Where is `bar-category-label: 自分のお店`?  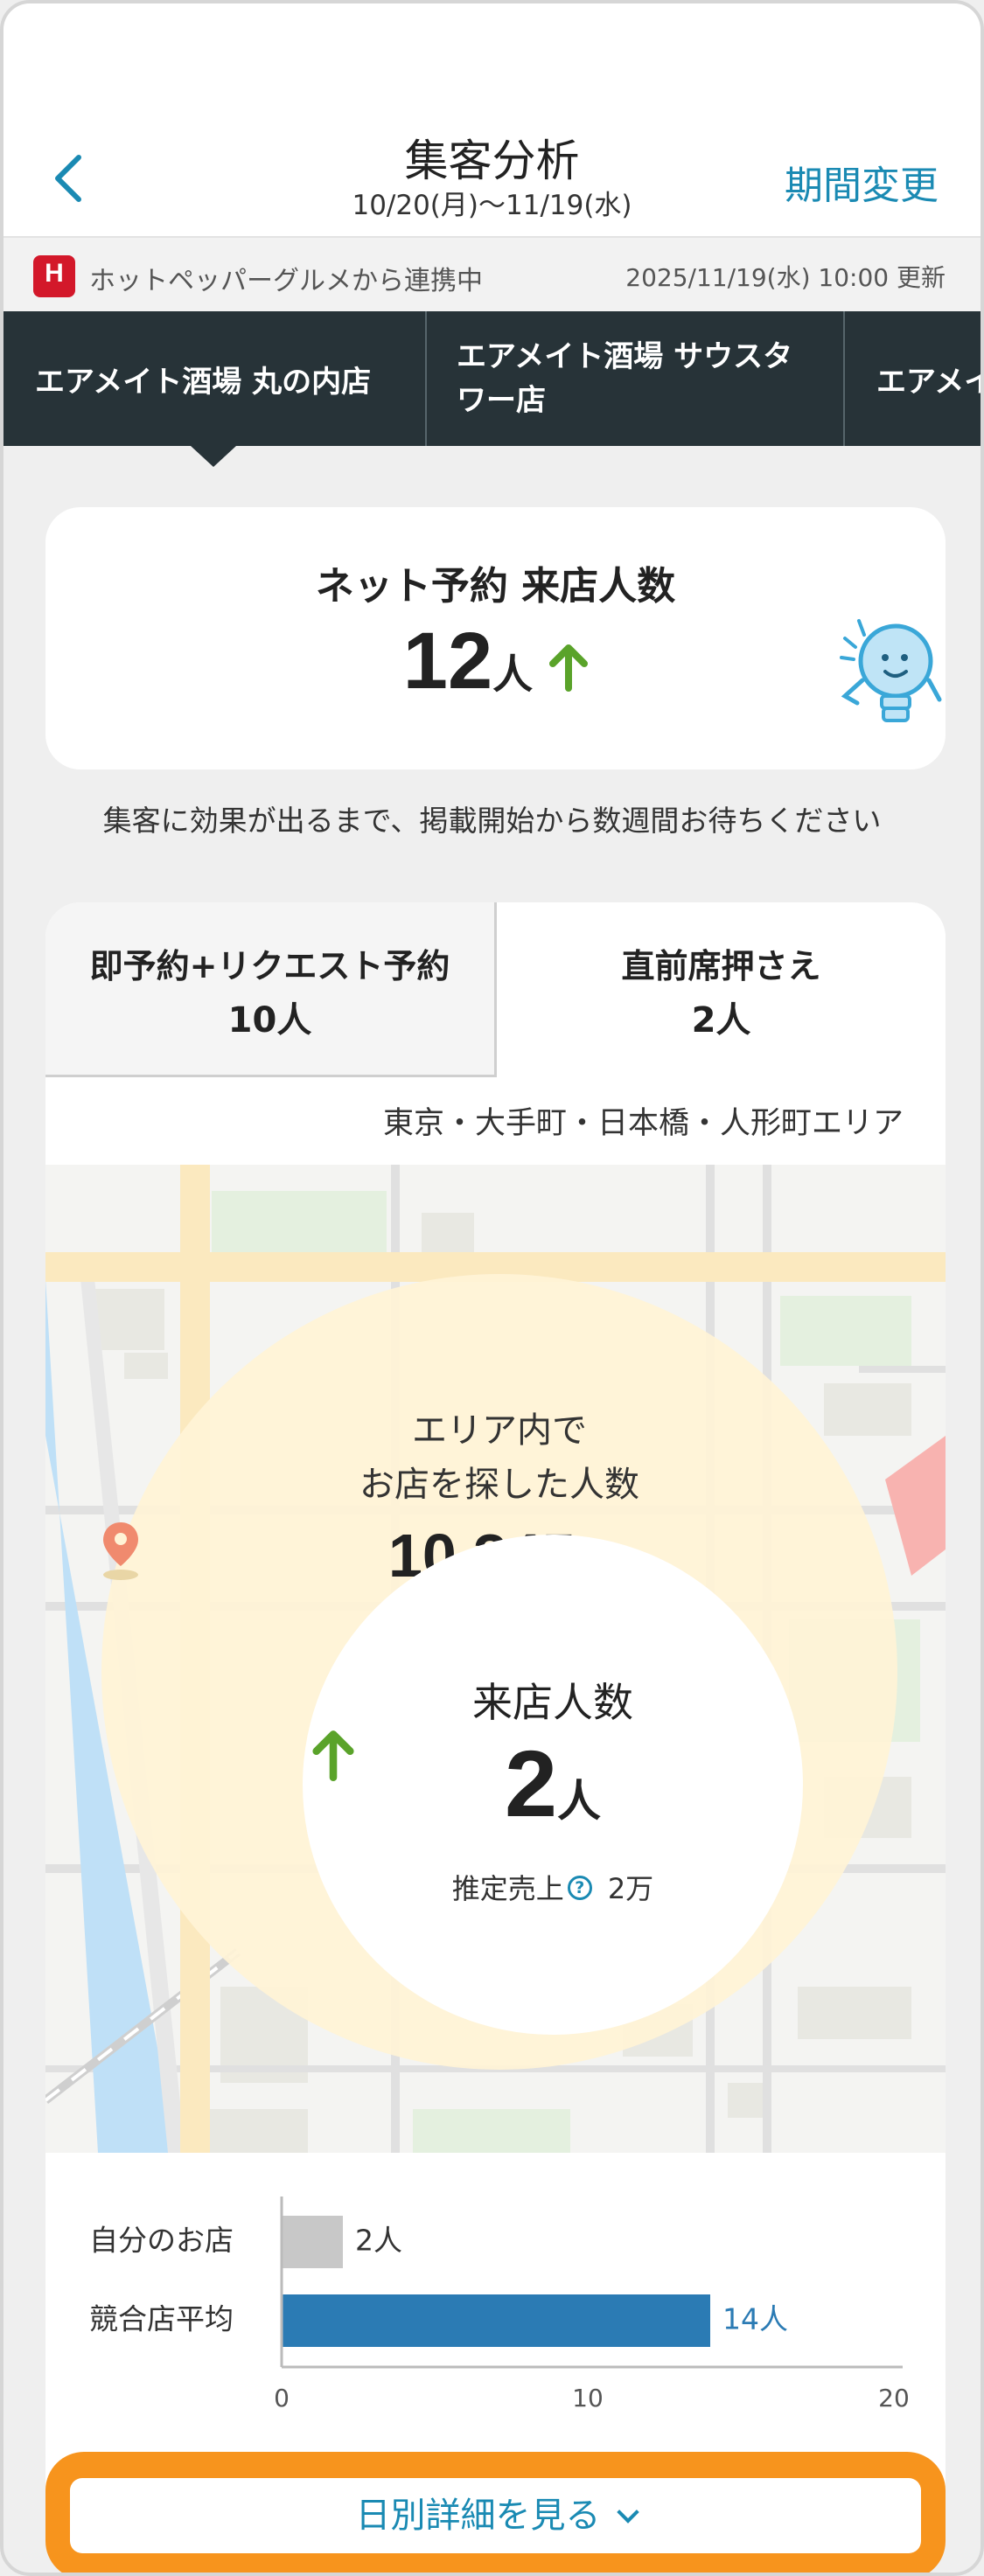
bar-category-label: 自分のお店 is located at coordinates (162, 2241).